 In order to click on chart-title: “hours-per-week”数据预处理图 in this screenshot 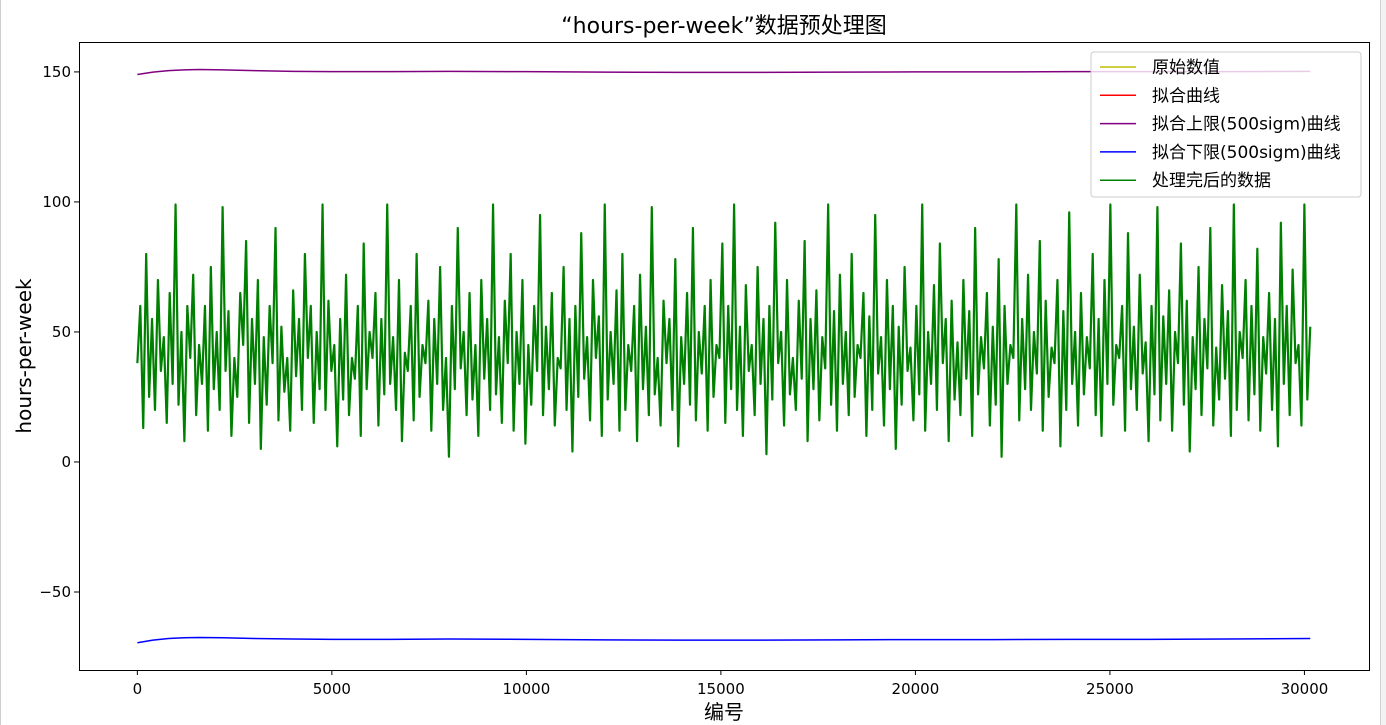, I will do `click(723, 26)`.